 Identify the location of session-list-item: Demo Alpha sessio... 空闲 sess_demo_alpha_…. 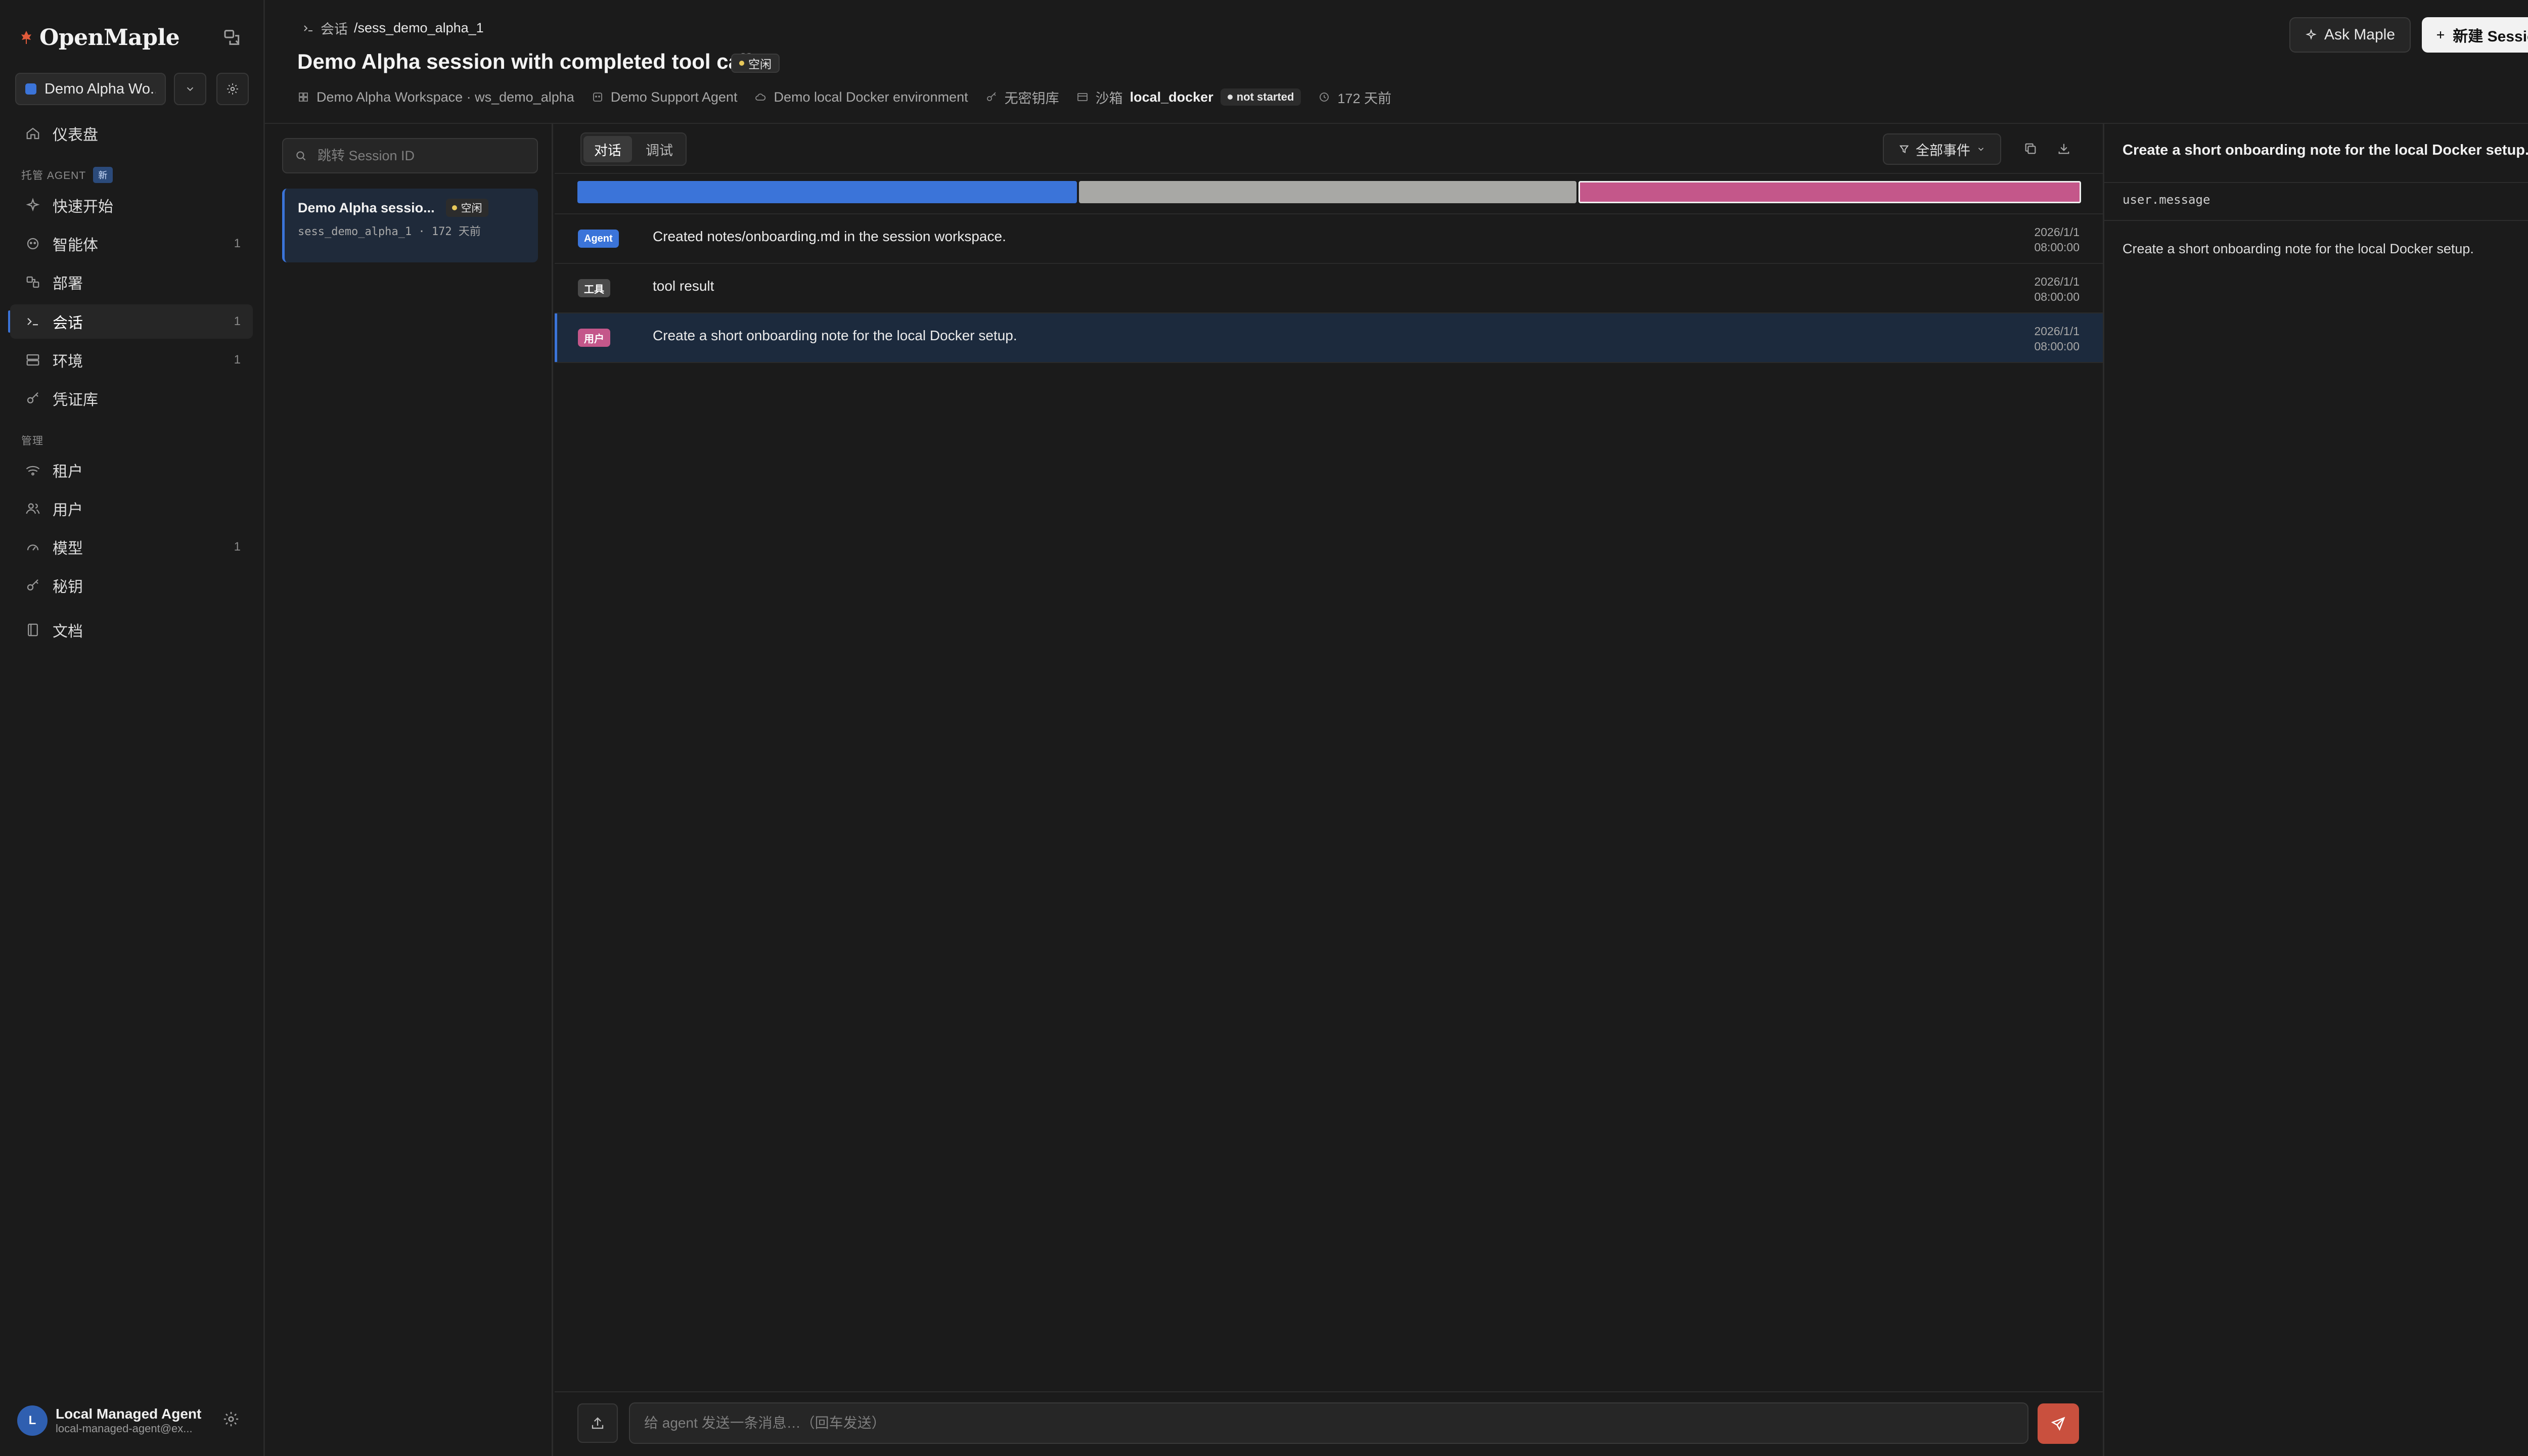
(410, 225).